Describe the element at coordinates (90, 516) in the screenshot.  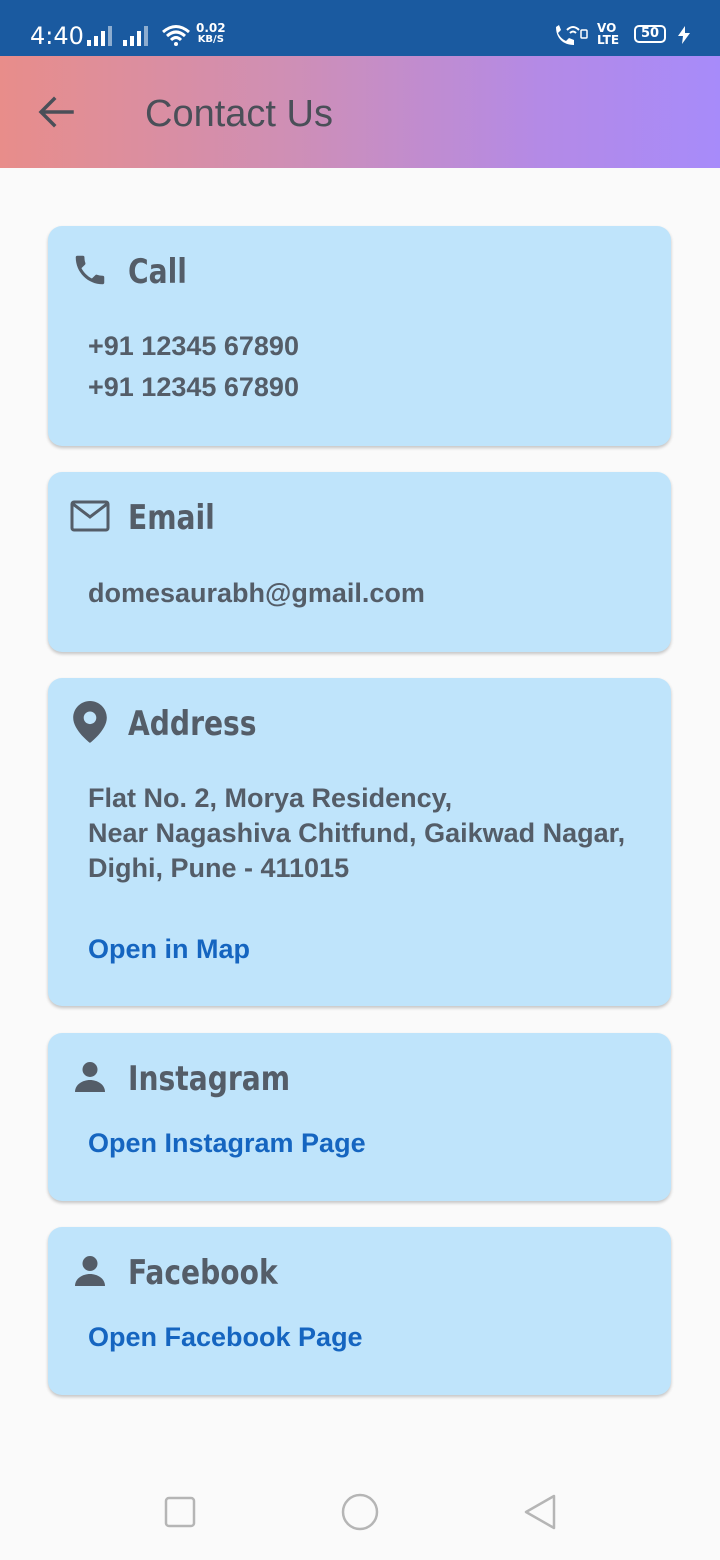
I see `mail-icon` at that location.